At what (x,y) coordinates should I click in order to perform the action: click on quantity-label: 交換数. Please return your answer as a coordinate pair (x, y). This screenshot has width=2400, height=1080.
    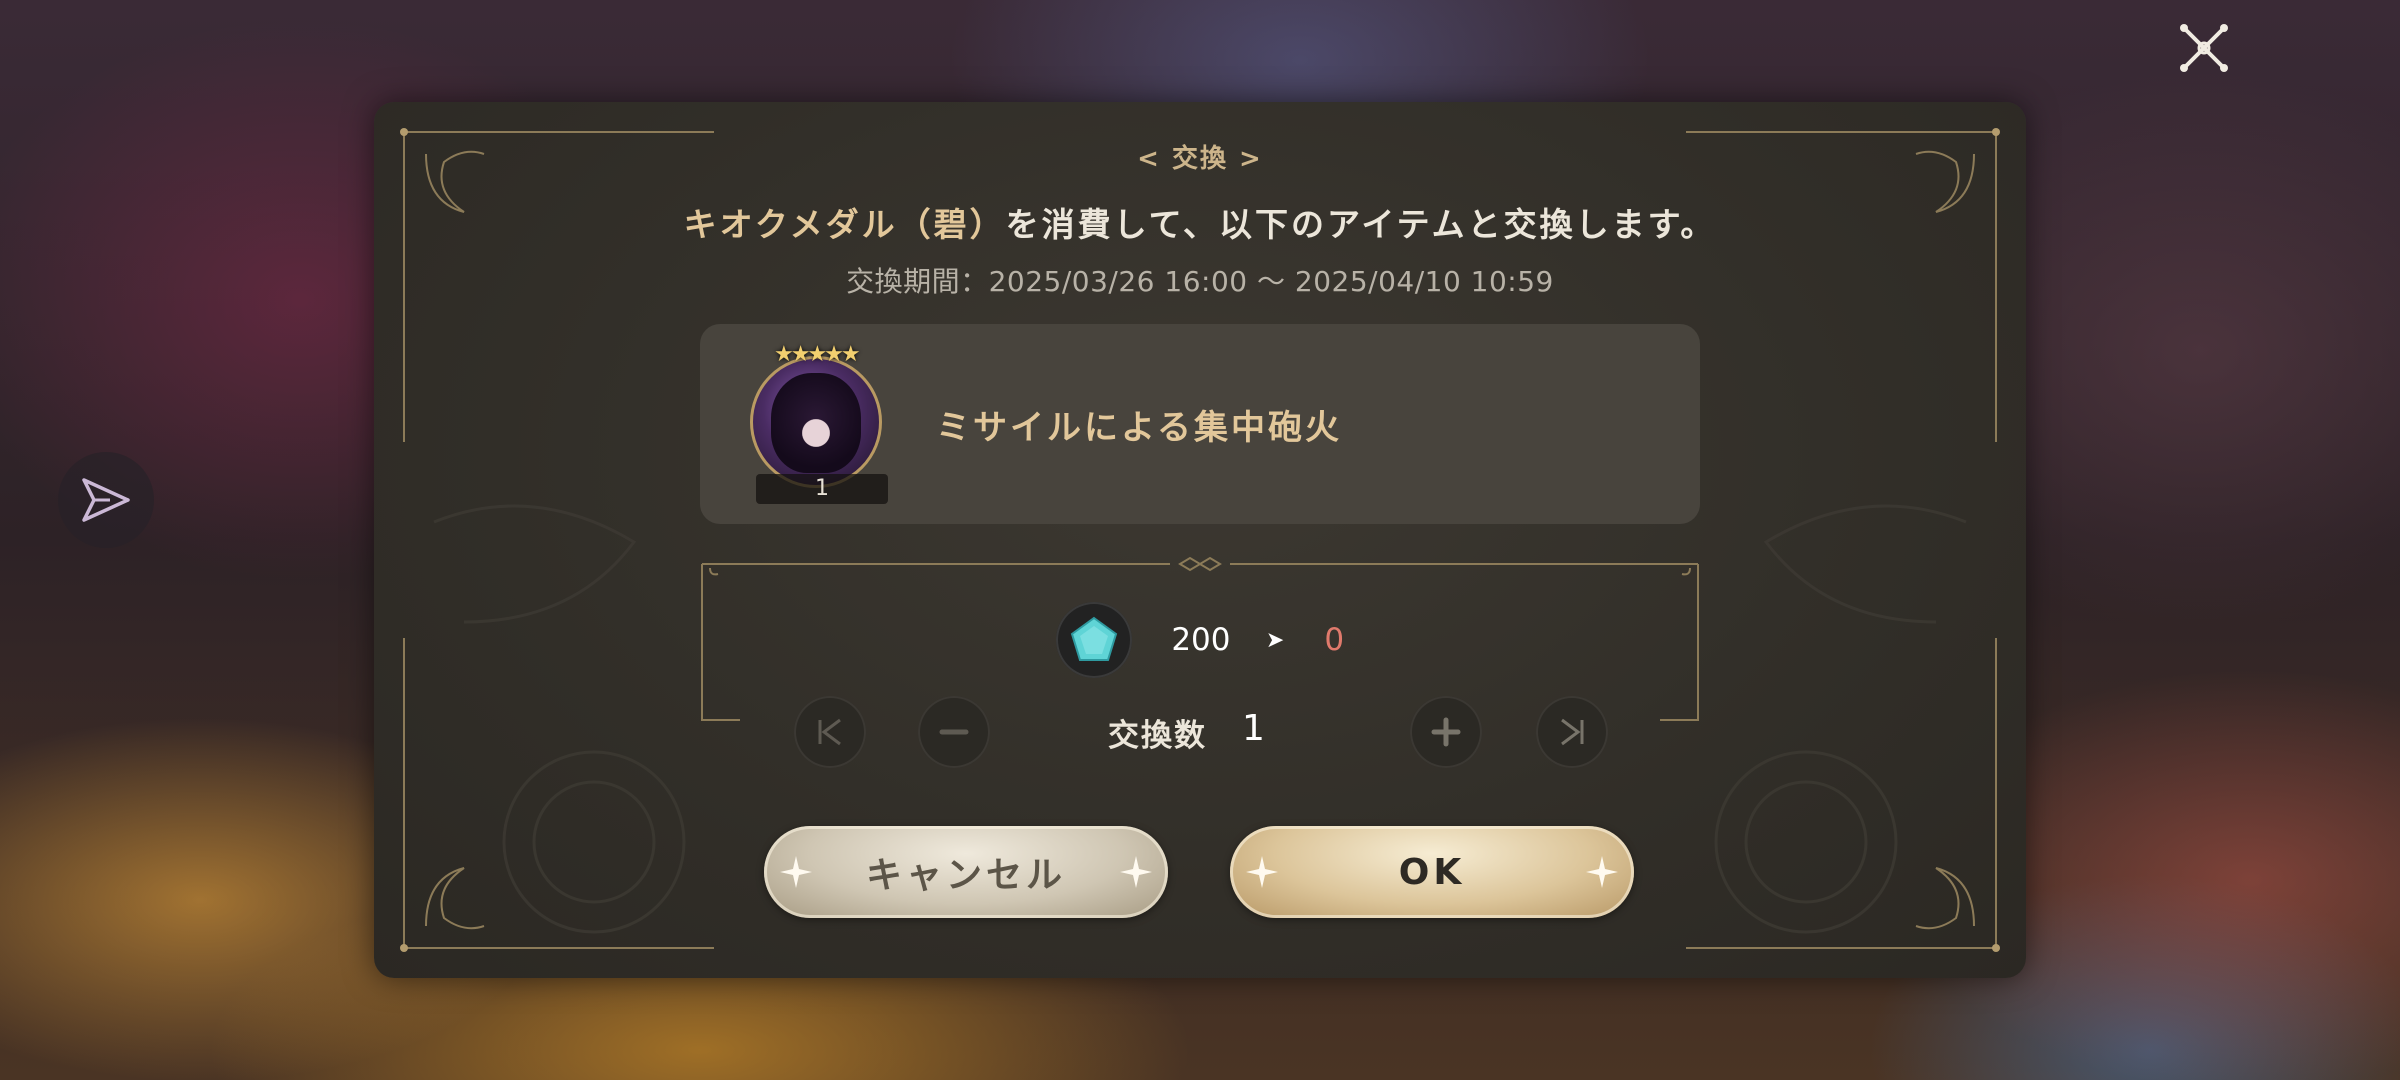
    Looking at the image, I should click on (1157, 736).